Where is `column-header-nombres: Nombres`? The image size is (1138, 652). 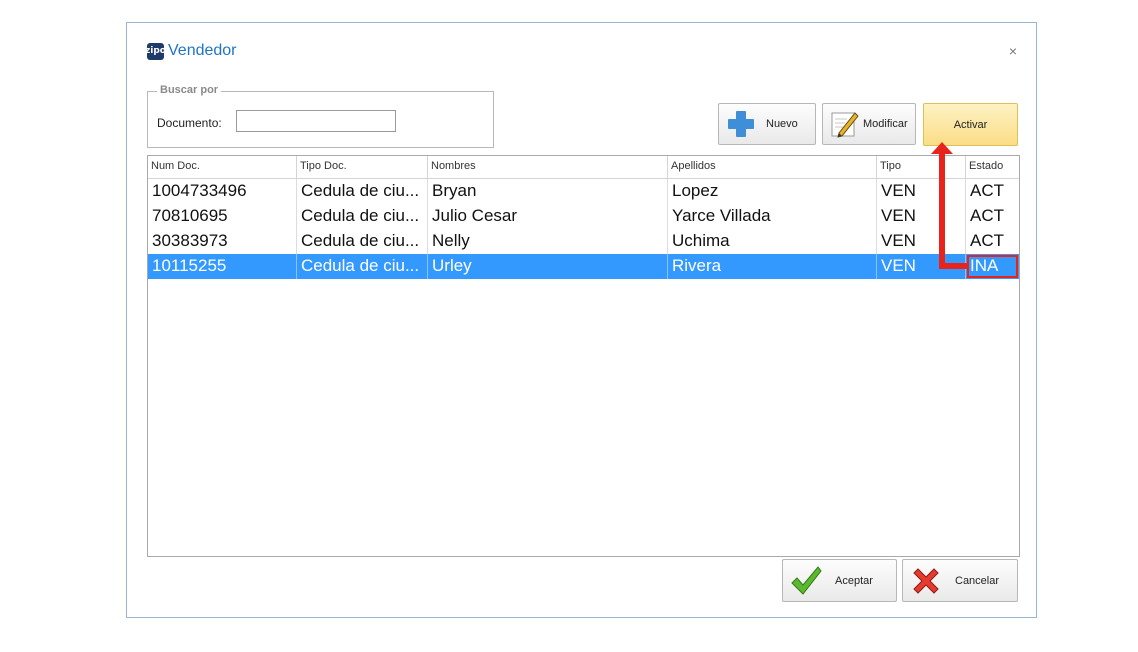 column-header-nombres: Nombres is located at coordinates (548, 167).